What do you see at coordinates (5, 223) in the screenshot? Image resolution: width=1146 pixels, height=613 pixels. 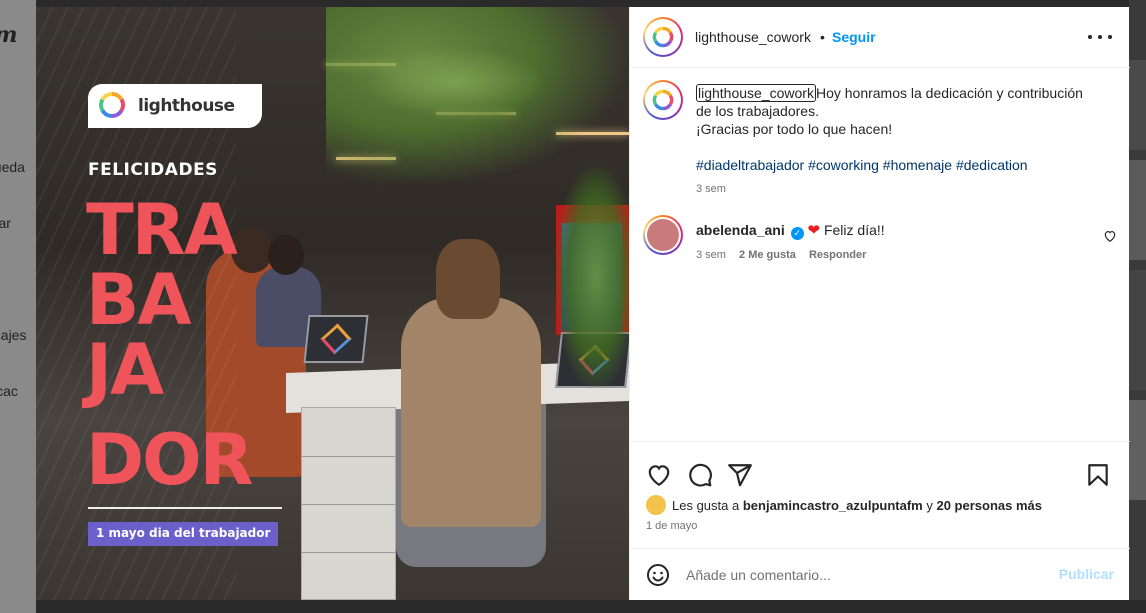 I see `bg-sidebar-item: orar` at bounding box center [5, 223].